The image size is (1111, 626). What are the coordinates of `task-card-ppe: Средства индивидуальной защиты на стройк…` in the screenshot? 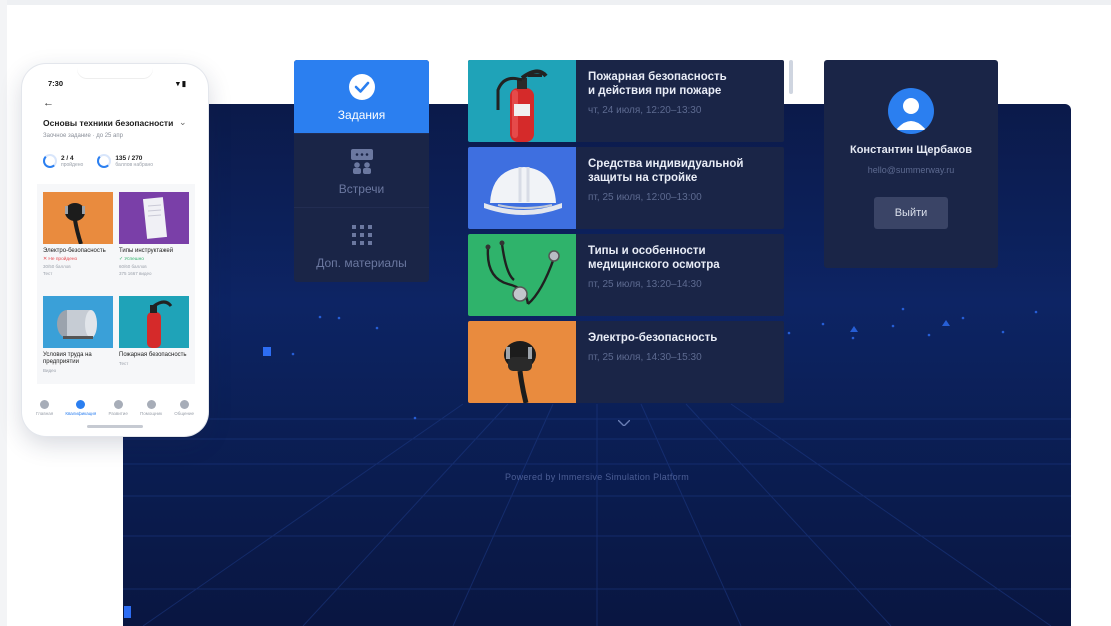 It's located at (626, 188).